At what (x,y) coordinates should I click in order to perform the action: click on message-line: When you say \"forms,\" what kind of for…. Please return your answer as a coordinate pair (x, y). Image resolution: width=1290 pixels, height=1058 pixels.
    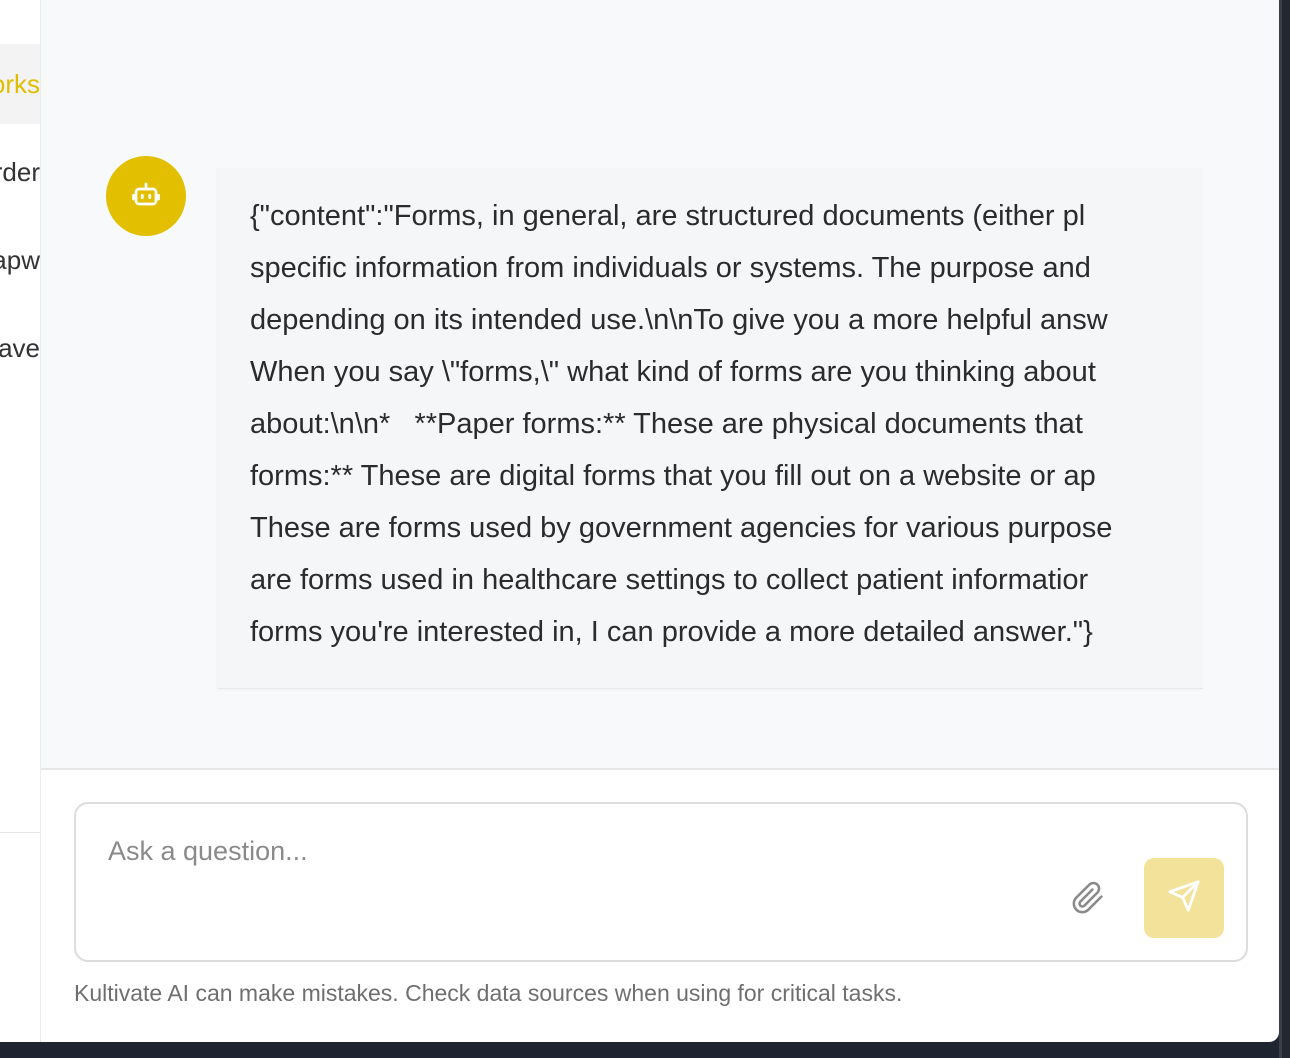
    Looking at the image, I should click on (673, 372).